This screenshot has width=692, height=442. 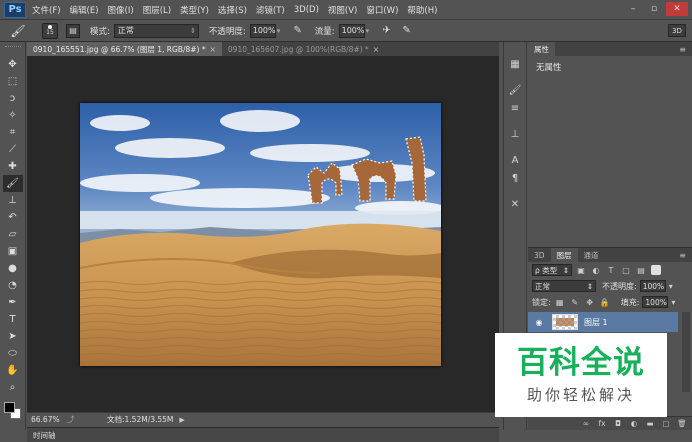 What do you see at coordinates (84, 10) in the screenshot?
I see `menu-edit: 编辑(E)` at bounding box center [84, 10].